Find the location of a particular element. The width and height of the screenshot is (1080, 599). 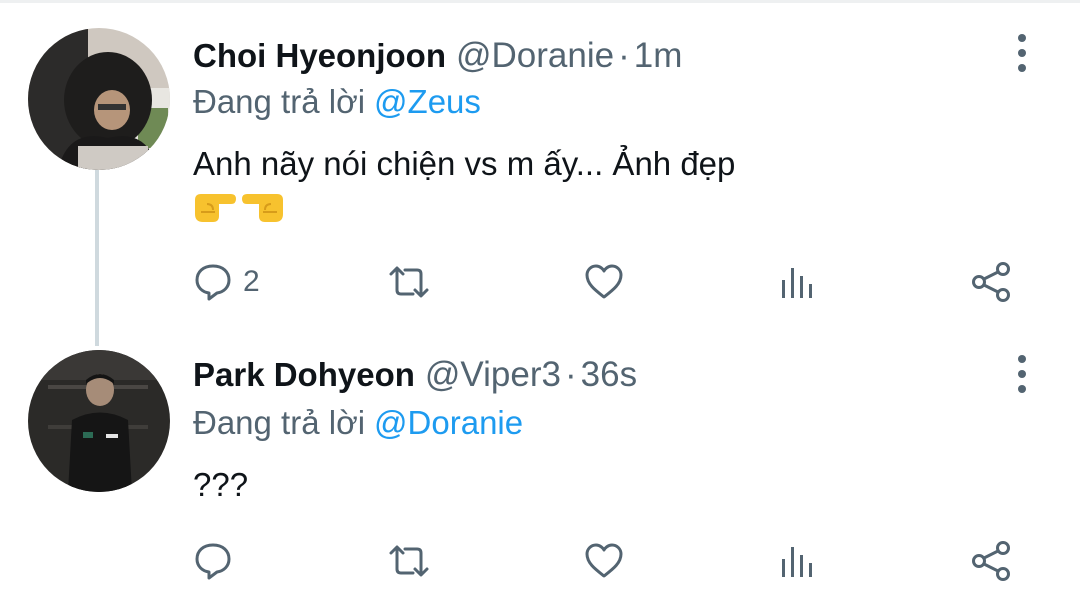

replying-to: Đang trả lời @Zeus is located at coordinates (337, 102).